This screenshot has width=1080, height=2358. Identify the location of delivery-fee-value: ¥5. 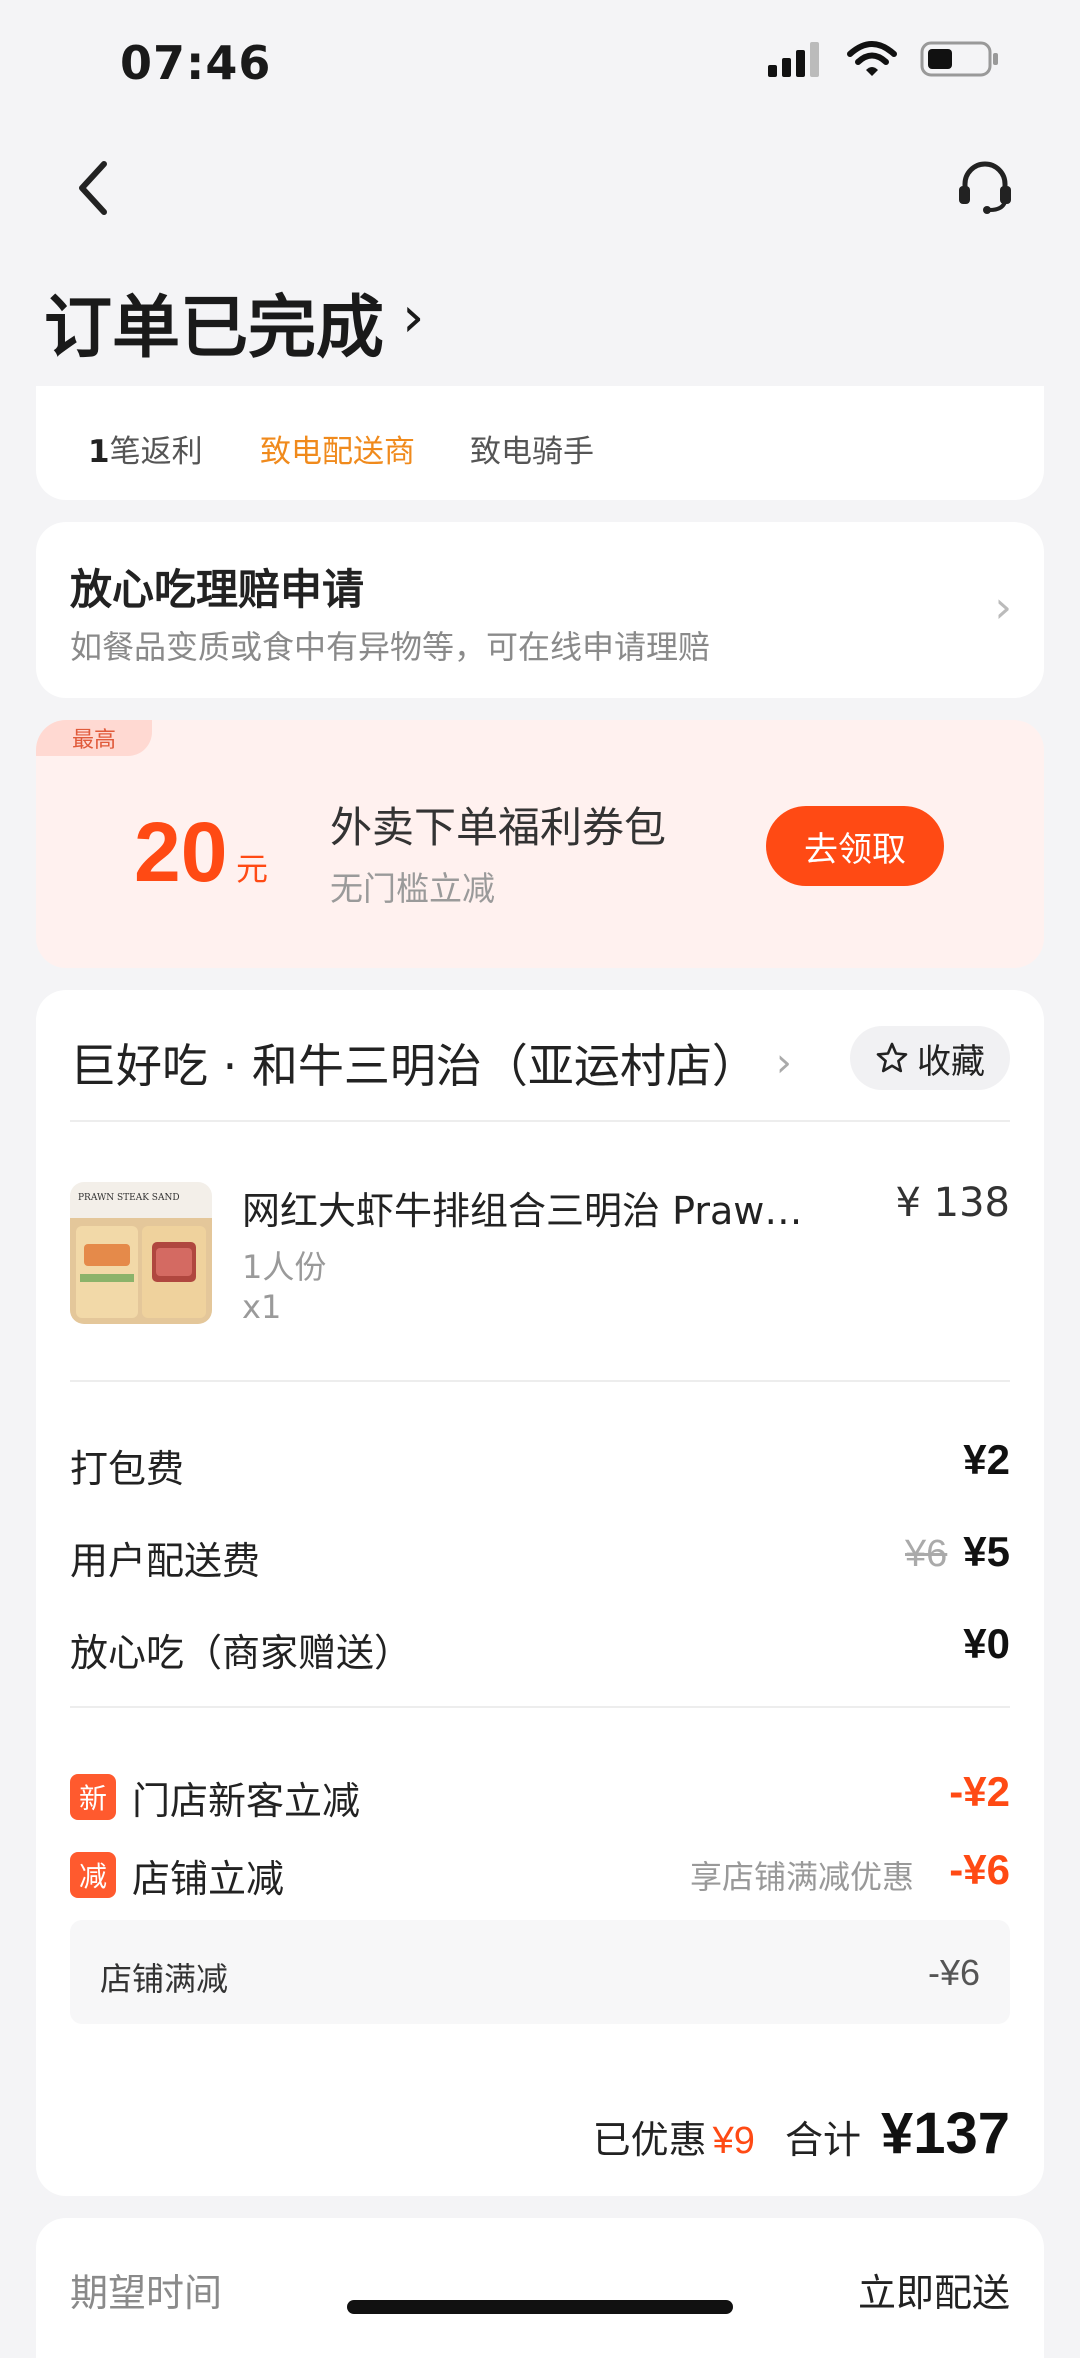
(986, 1551).